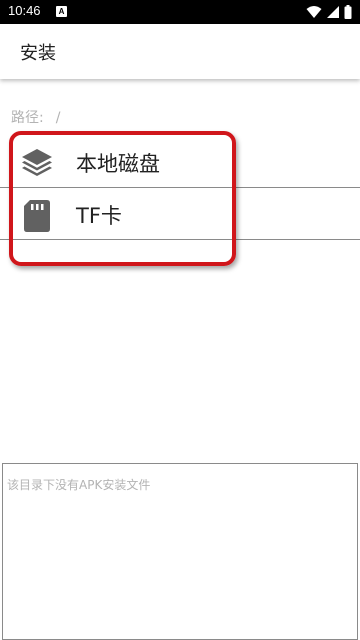 This screenshot has height=640, width=360. I want to click on path-row: 路径: /, so click(35, 117).